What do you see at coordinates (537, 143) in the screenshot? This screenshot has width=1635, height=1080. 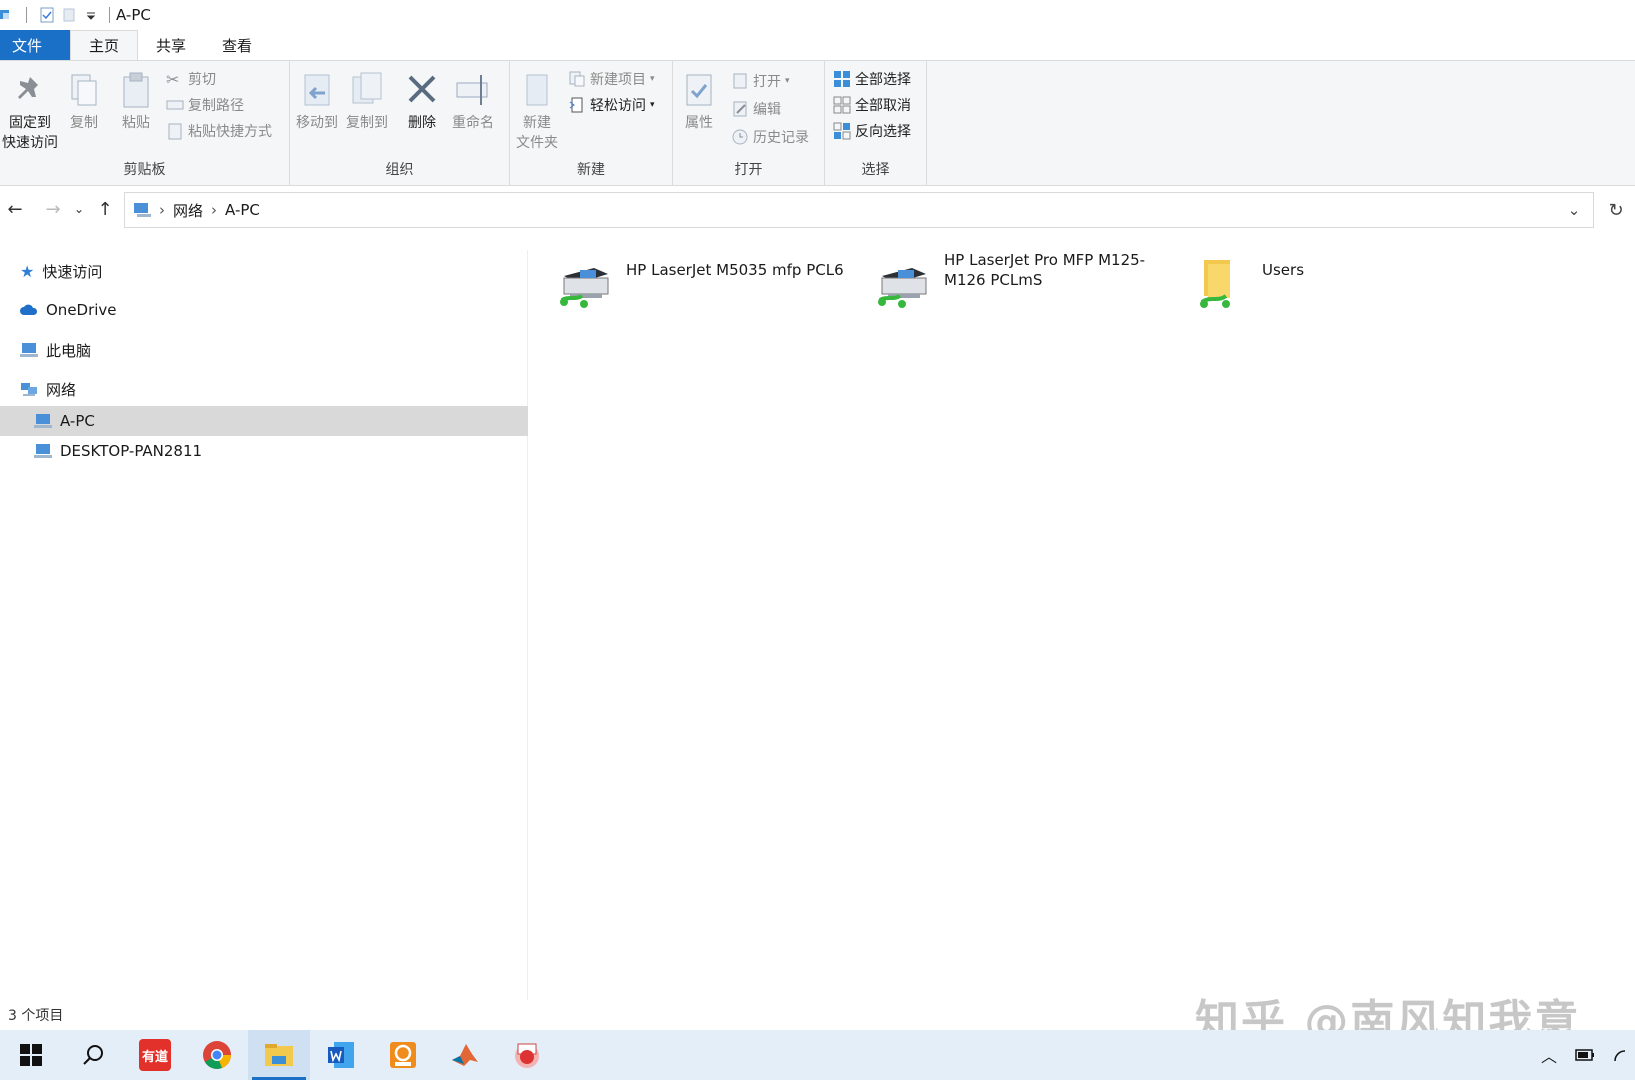 I see `new-folder-label-2: 文件夹` at bounding box center [537, 143].